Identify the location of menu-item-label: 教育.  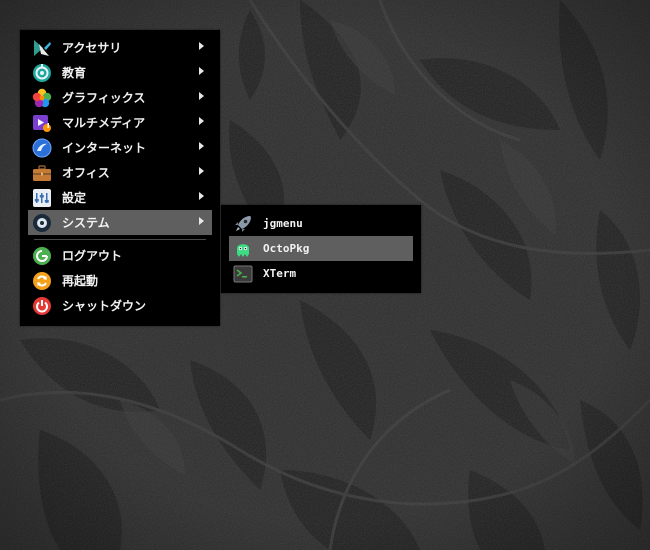
(74, 73).